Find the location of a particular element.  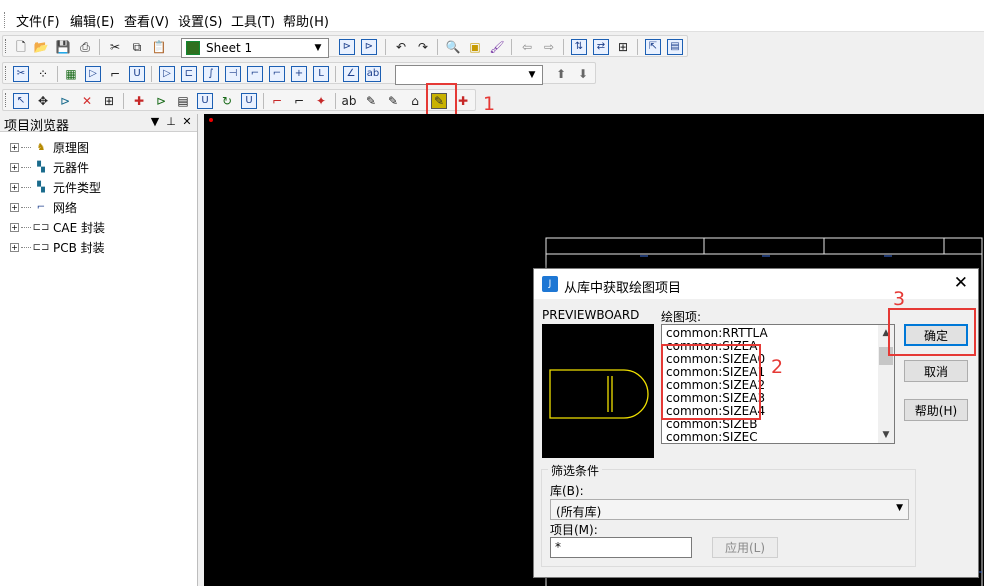

add-connection-icon: ⊳ is located at coordinates (161, 101).